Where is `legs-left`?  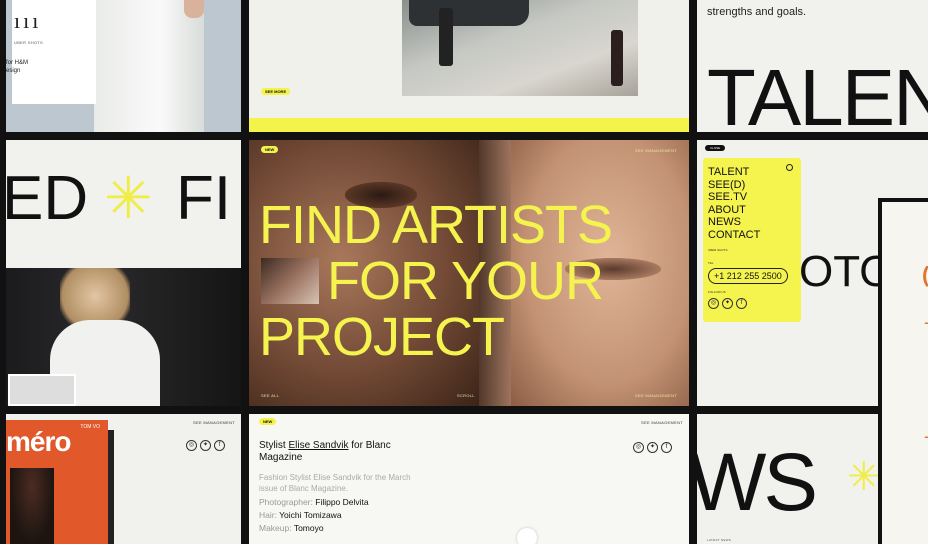
legs-left is located at coordinates (446, 37).